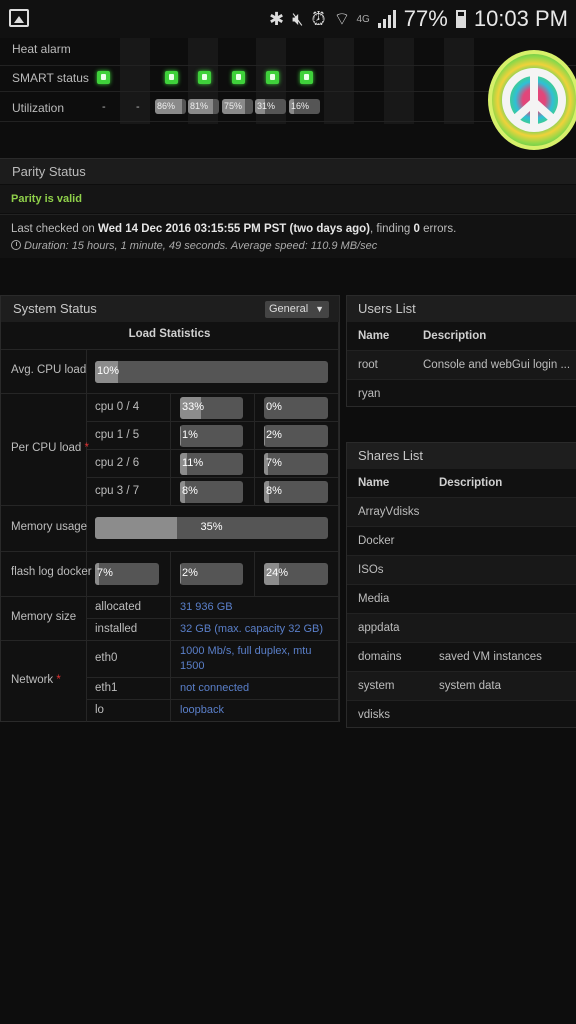 Image resolution: width=576 pixels, height=1024 pixels. What do you see at coordinates (270, 106) in the screenshot?
I see `utilization-bar: 31%` at bounding box center [270, 106].